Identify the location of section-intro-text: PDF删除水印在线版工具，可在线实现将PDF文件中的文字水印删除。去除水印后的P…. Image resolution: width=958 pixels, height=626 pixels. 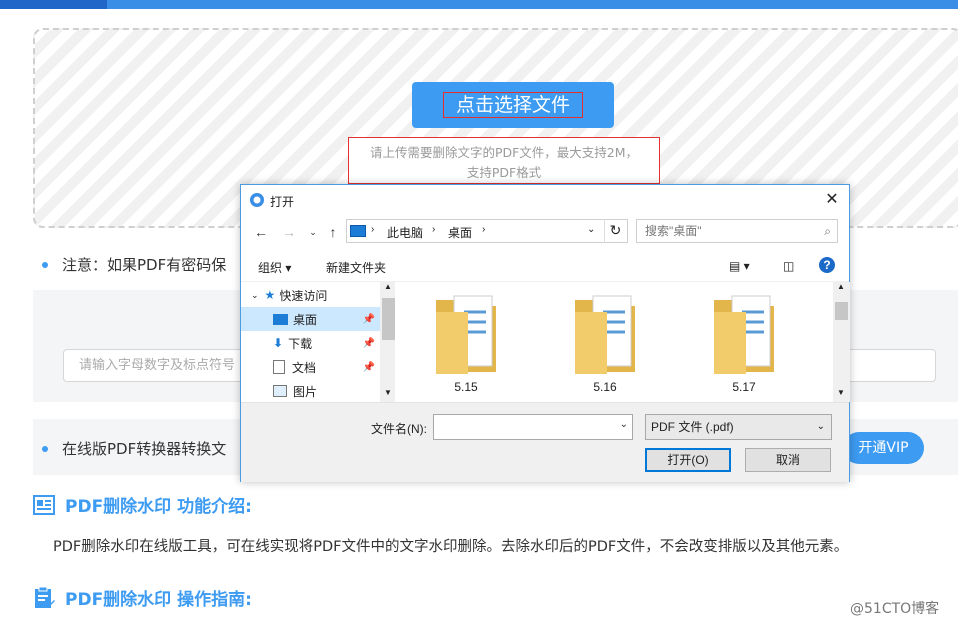
(451, 547).